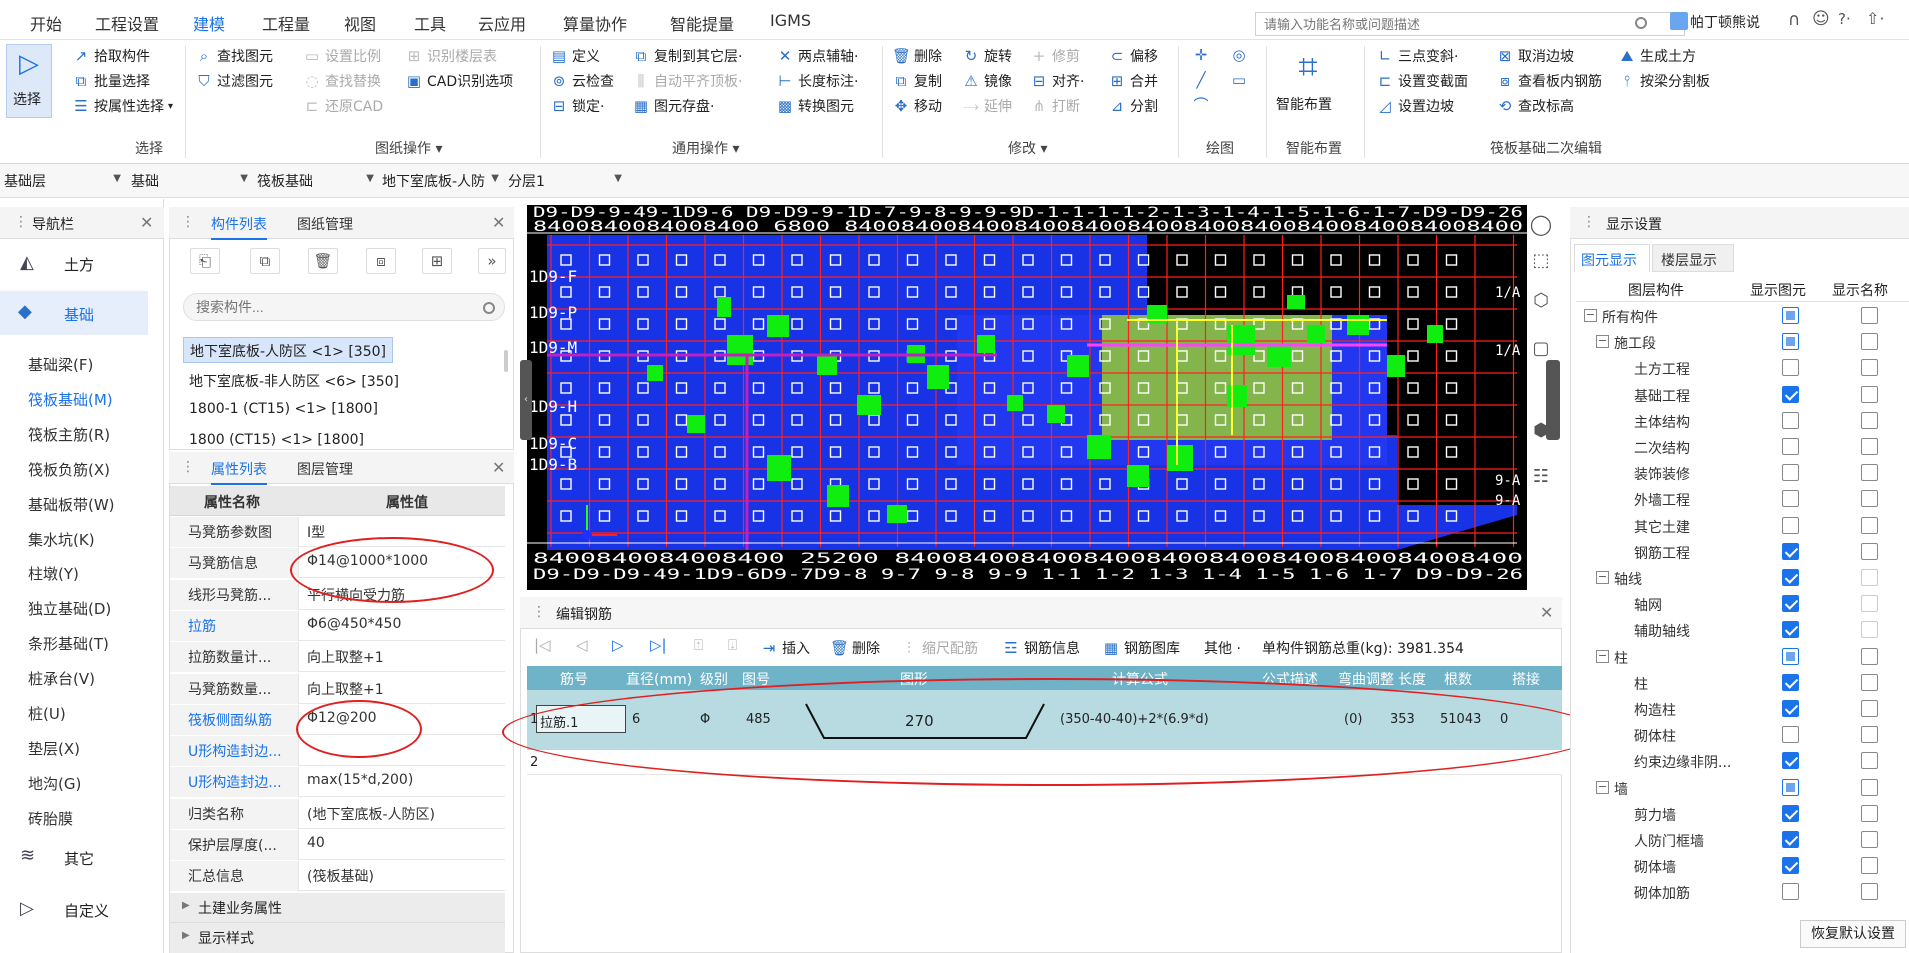 The width and height of the screenshot is (1909, 953). Describe the element at coordinates (732, 645) in the screenshot. I see `move-down-icon: ⍗` at that location.